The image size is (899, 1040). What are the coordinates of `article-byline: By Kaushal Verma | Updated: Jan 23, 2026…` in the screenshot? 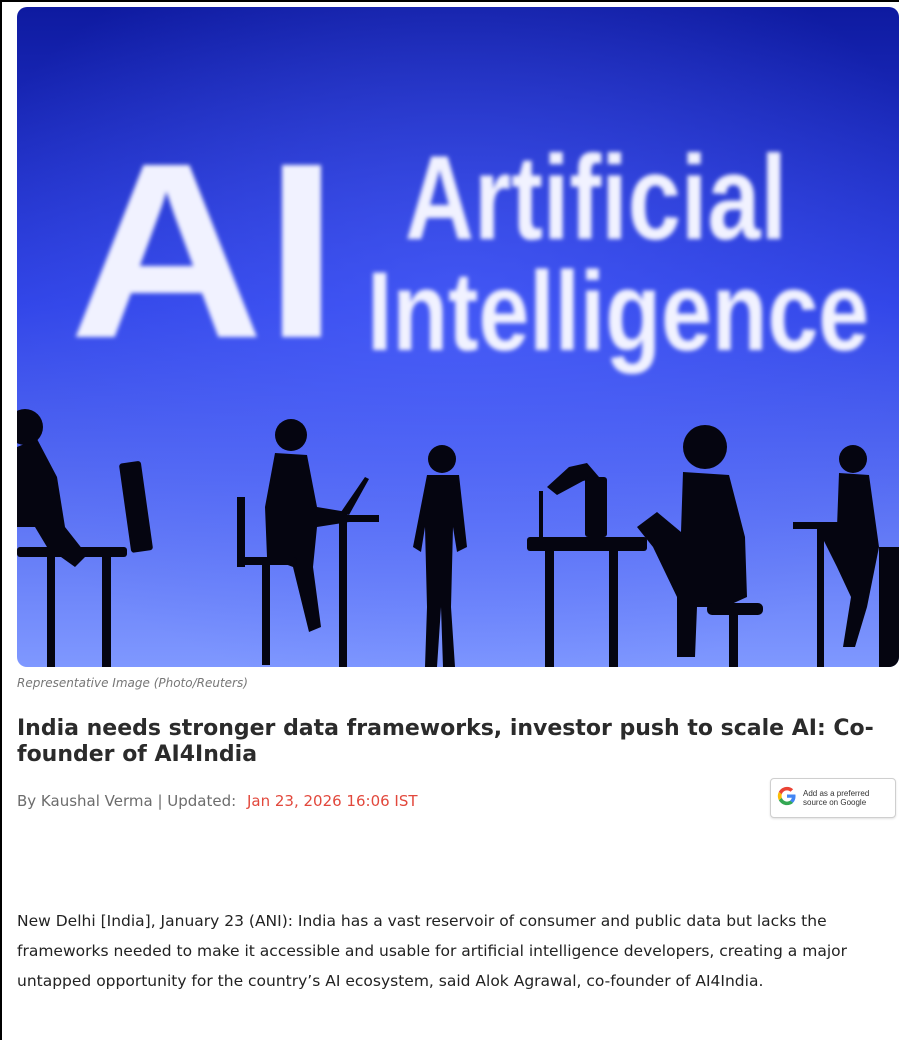 It's located at (217, 801).